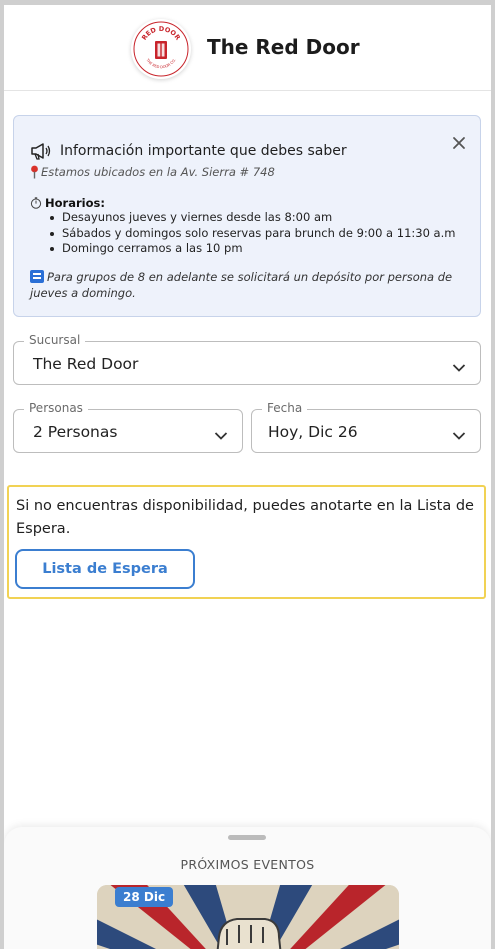 Image resolution: width=495 pixels, height=949 pixels. Describe the element at coordinates (55, 340) in the screenshot. I see `branch-label: Sucursal` at that location.